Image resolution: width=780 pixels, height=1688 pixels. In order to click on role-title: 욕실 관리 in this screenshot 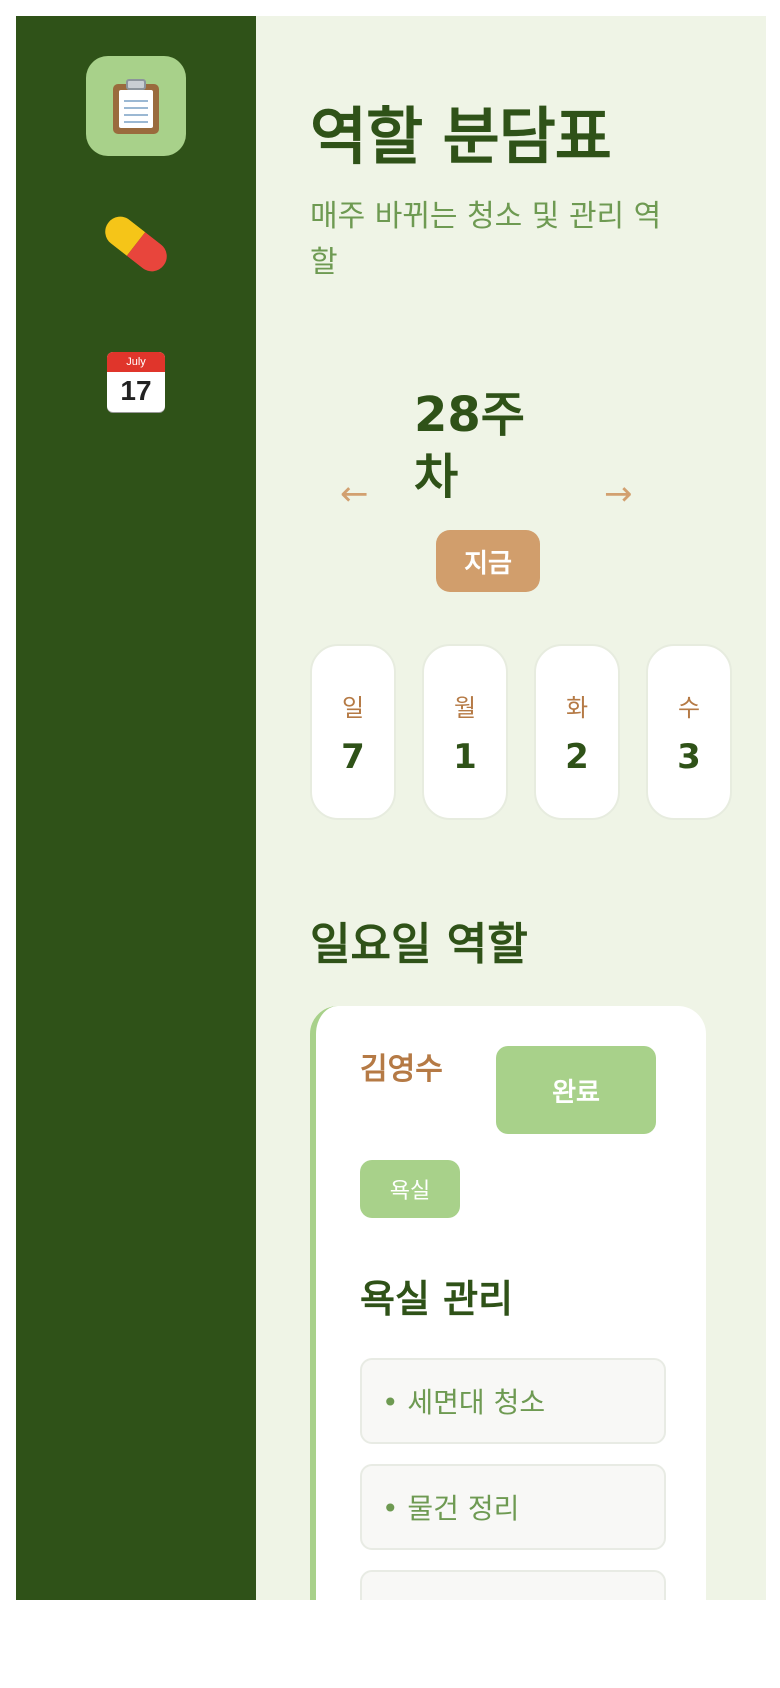, I will do `click(437, 1299)`.